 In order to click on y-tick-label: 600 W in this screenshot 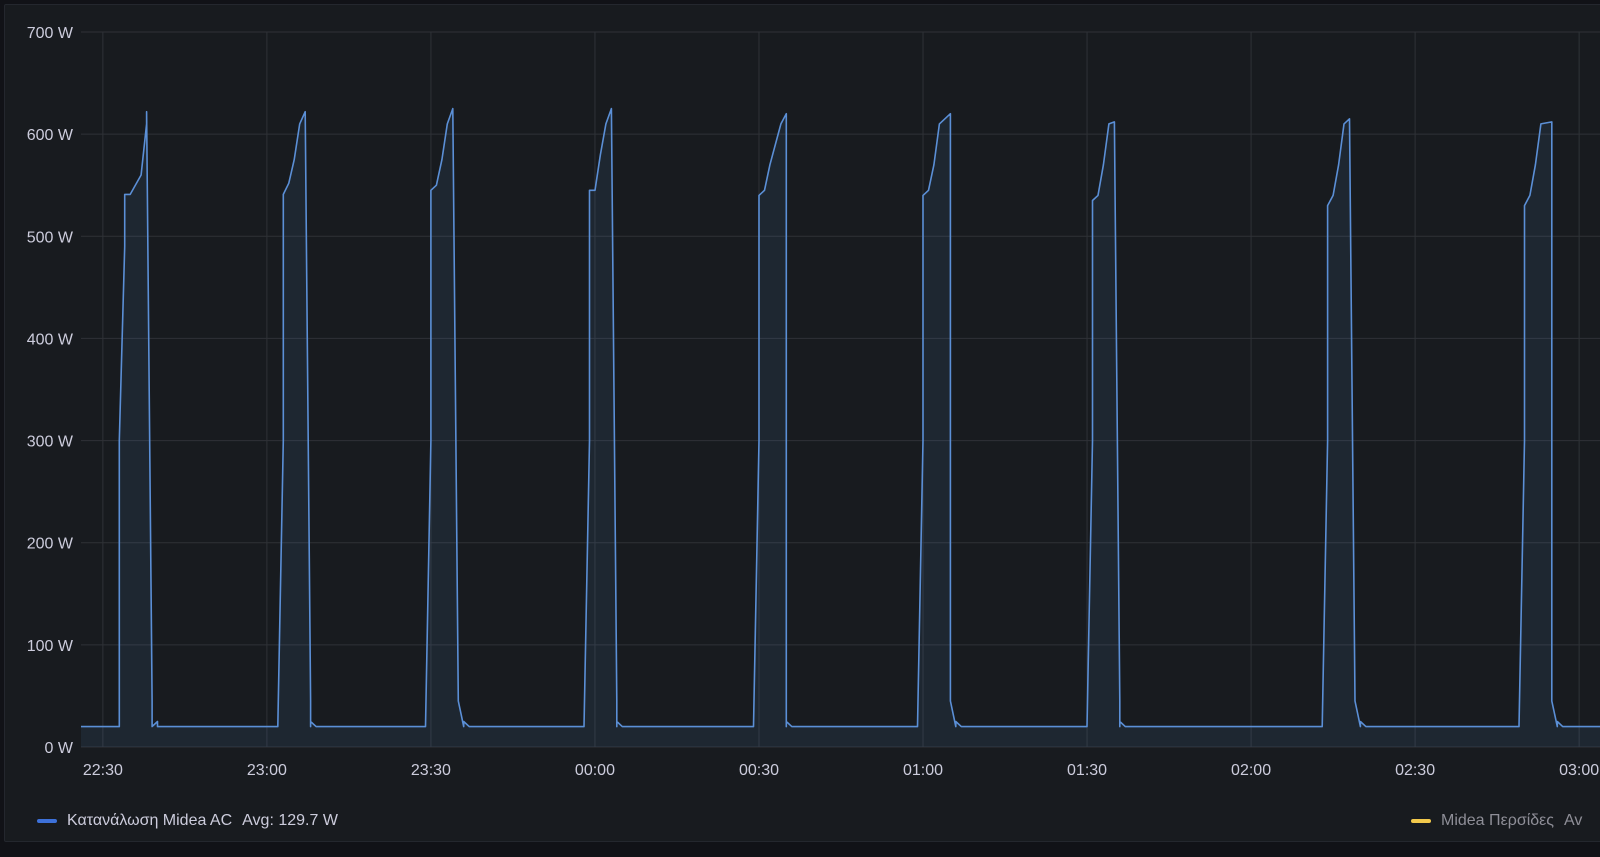, I will do `click(50, 135)`.